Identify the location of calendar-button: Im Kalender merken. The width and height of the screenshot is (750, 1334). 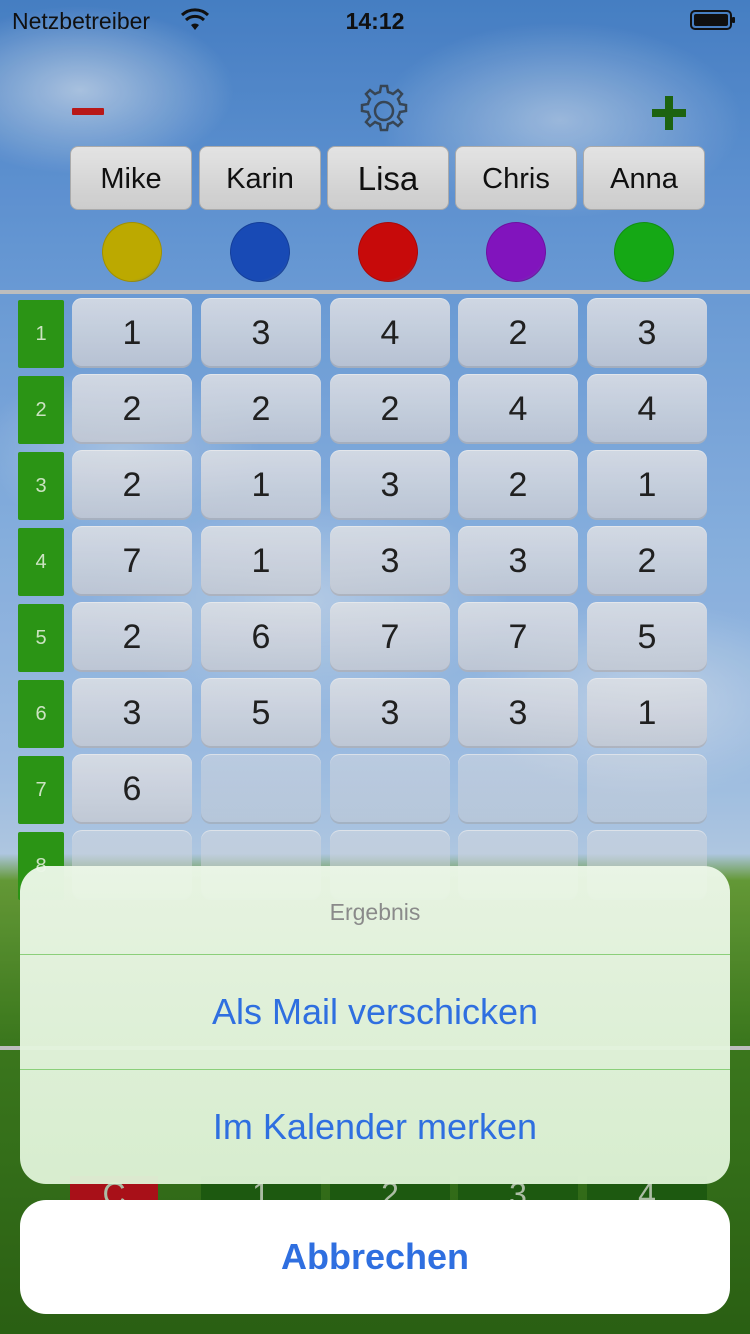
(375, 1127).